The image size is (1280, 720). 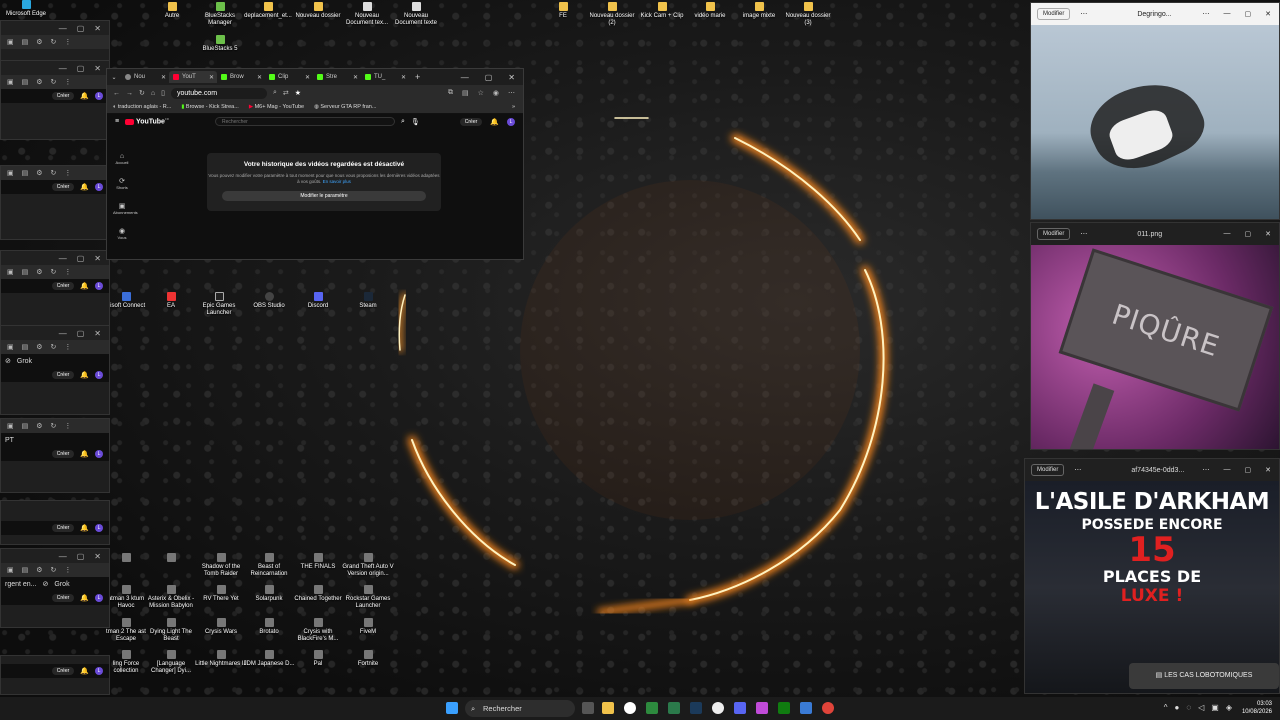 I want to click on left-window-3: ▣ ▤ ⚙ ↻ ⋮ Créer 🔔 L, so click(x=55, y=202).